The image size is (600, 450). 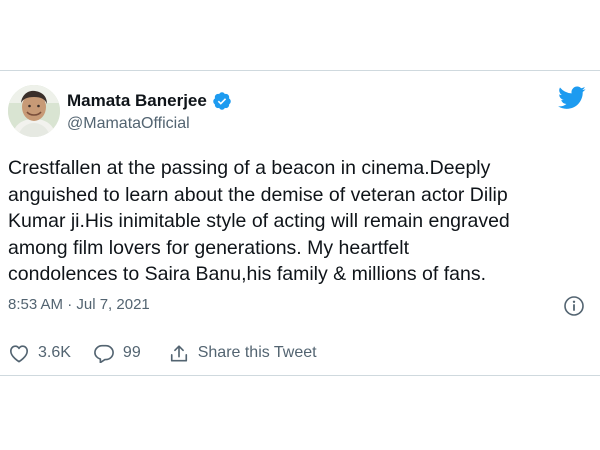 What do you see at coordinates (162, 353) in the screenshot?
I see `tweet-actions: 3.6K 99 Share this Tweet` at bounding box center [162, 353].